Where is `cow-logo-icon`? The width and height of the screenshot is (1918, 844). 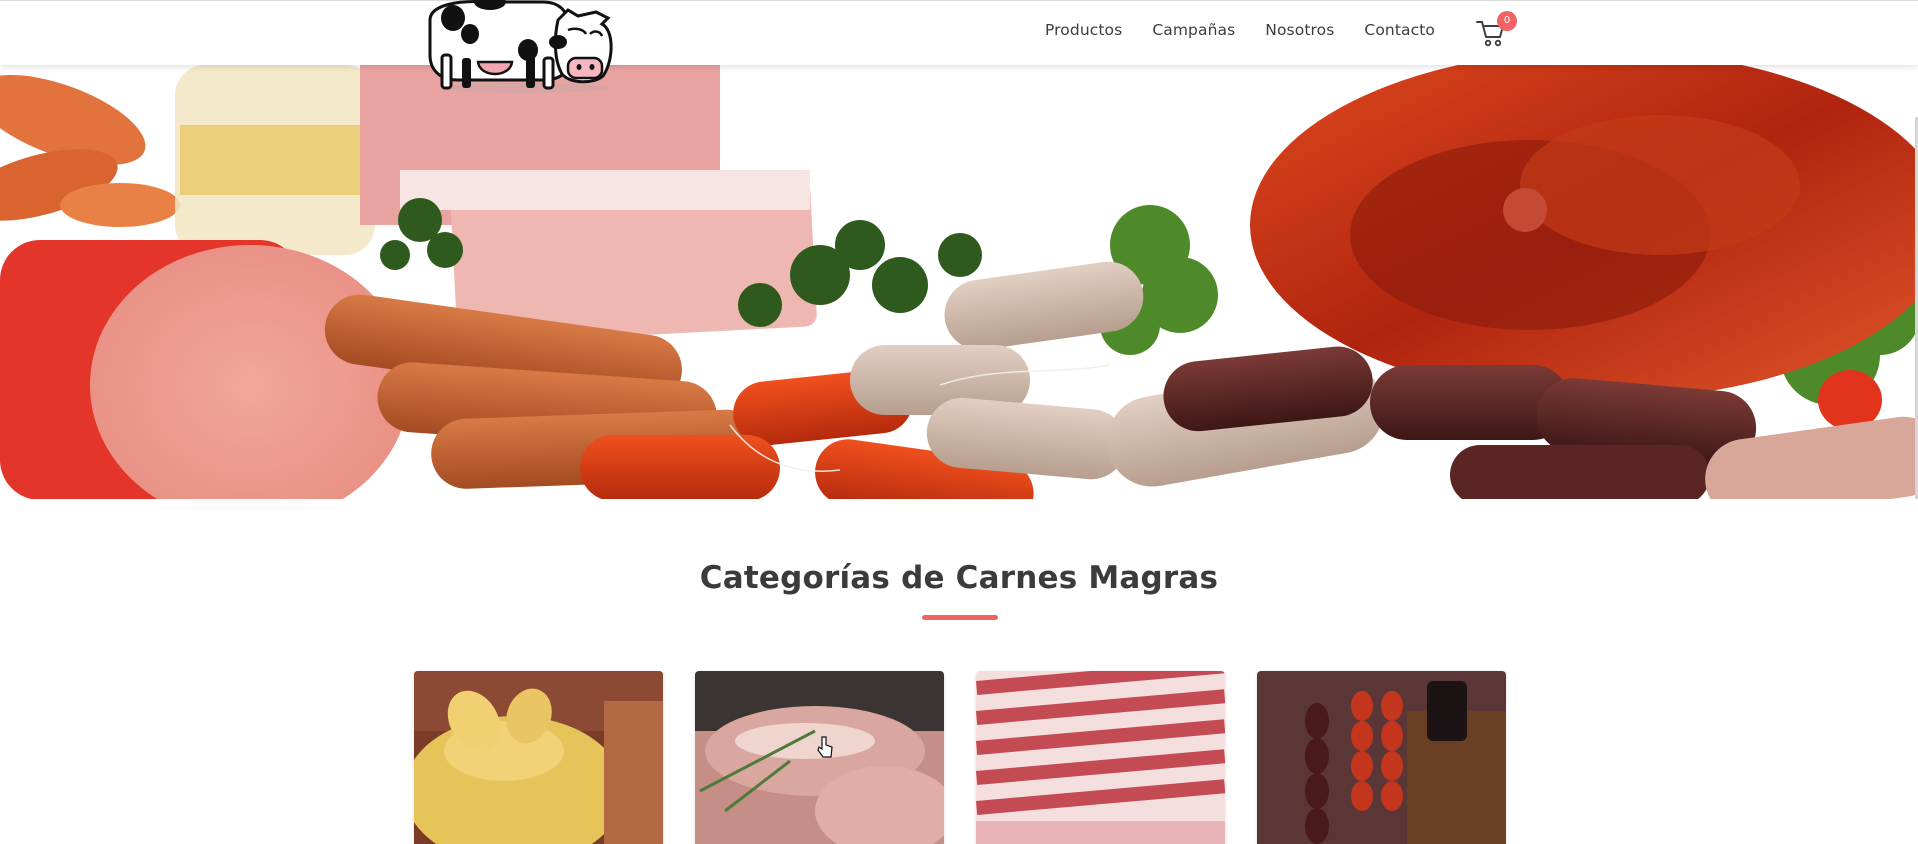
cow-logo-icon is located at coordinates (523, 47).